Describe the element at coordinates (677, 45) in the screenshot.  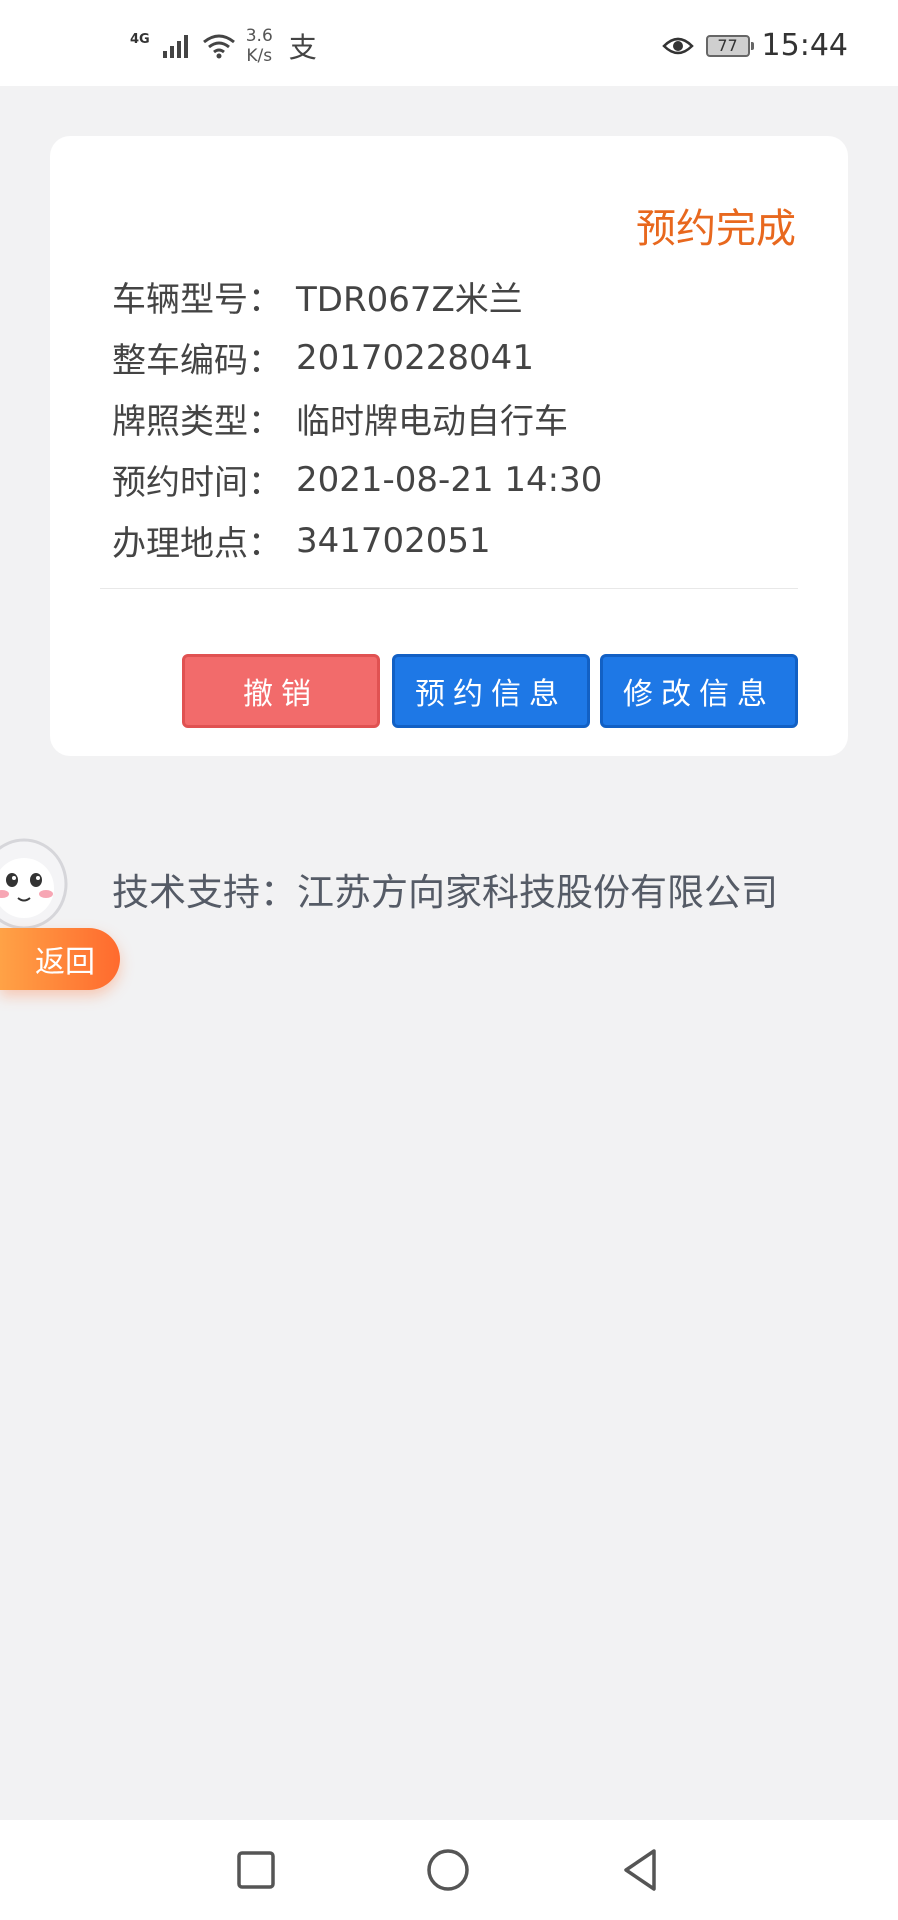
I see `eye-icon` at that location.